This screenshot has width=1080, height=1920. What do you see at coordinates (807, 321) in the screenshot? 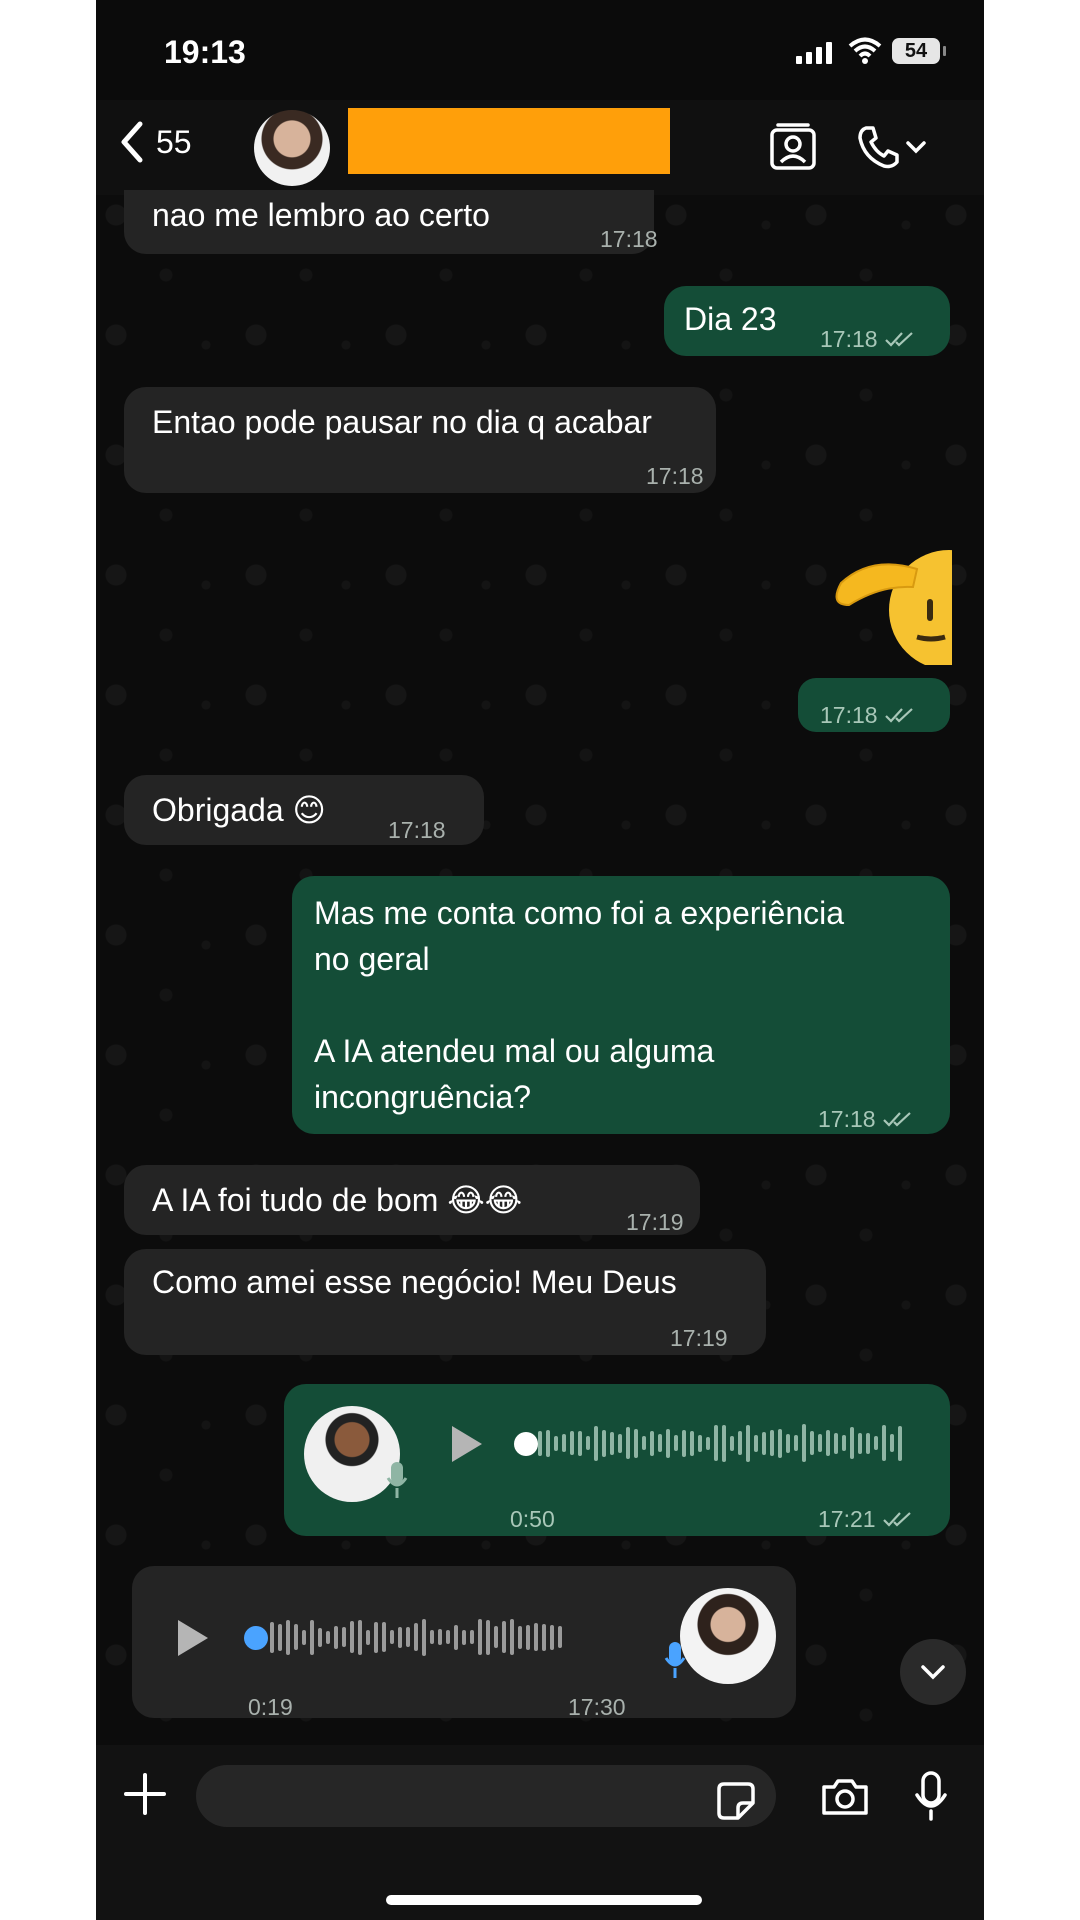
I see `message-outgoing: Dia 23 17:18` at bounding box center [807, 321].